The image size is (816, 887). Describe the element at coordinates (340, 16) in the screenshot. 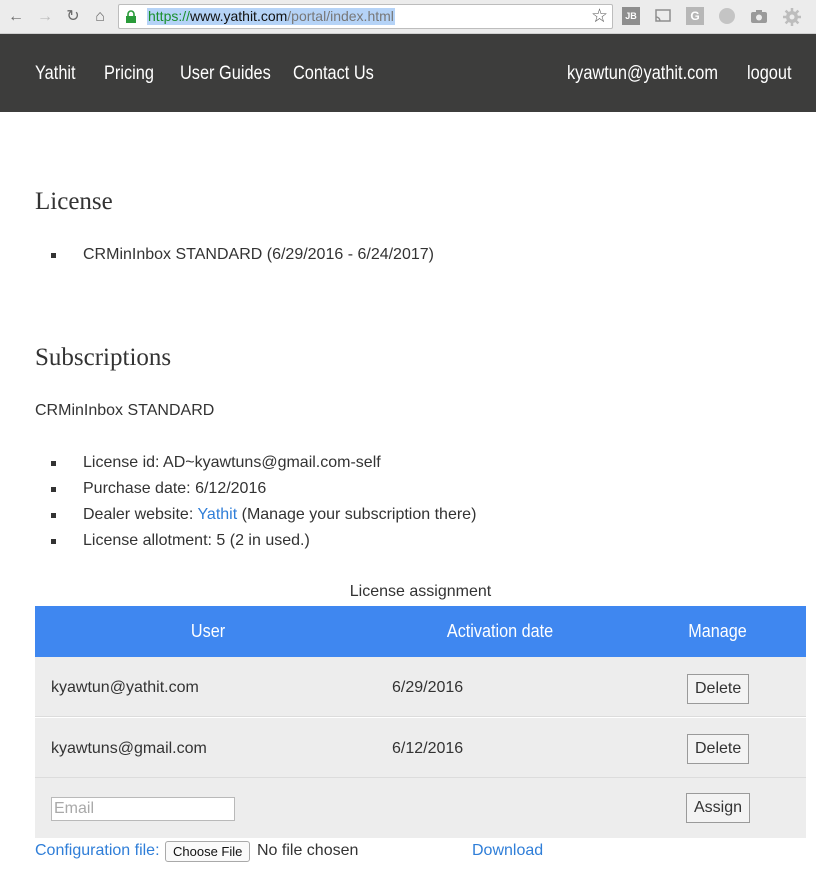

I see `url-path: /portal/index.html` at that location.